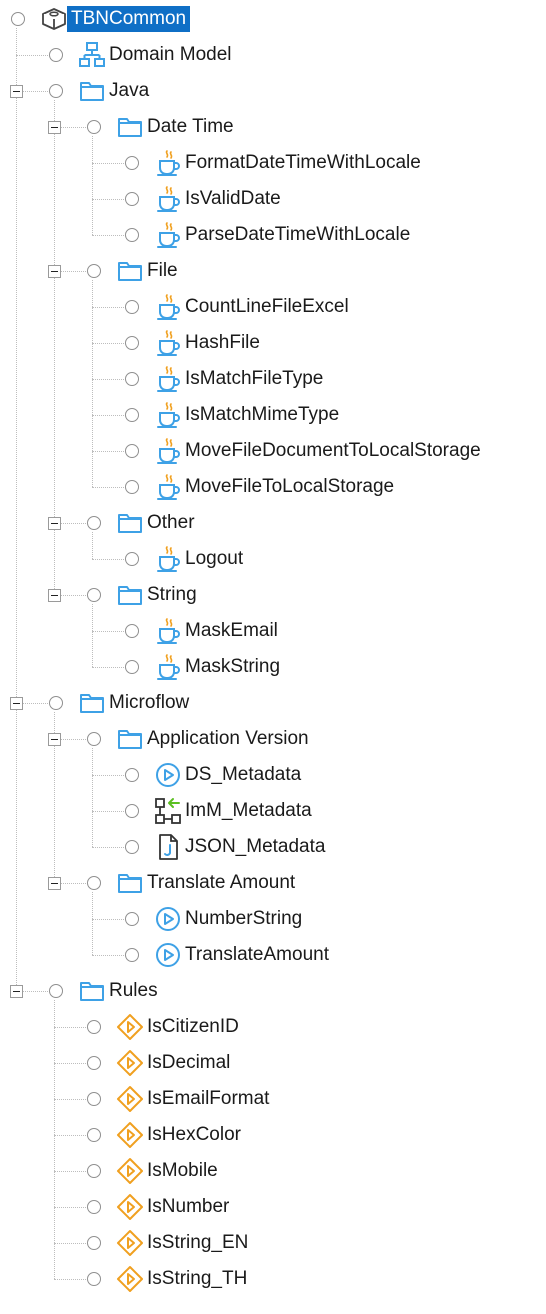  I want to click on tree-node-isstring-th: IsString_TH, so click(273, 1279).